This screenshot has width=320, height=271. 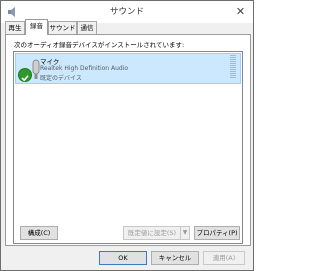 I want to click on chevron-down-icon: ▼, so click(x=185, y=232).